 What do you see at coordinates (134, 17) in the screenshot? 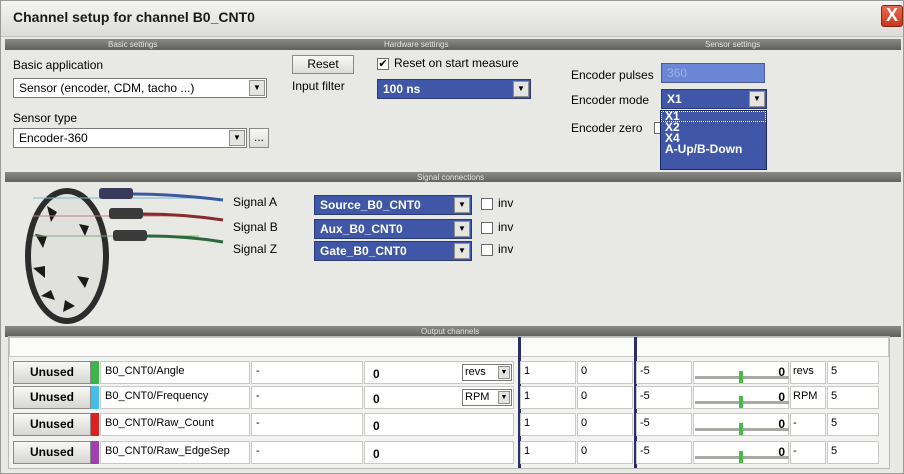
I see `window-title: Channel setup for channel B0_CNT0` at bounding box center [134, 17].